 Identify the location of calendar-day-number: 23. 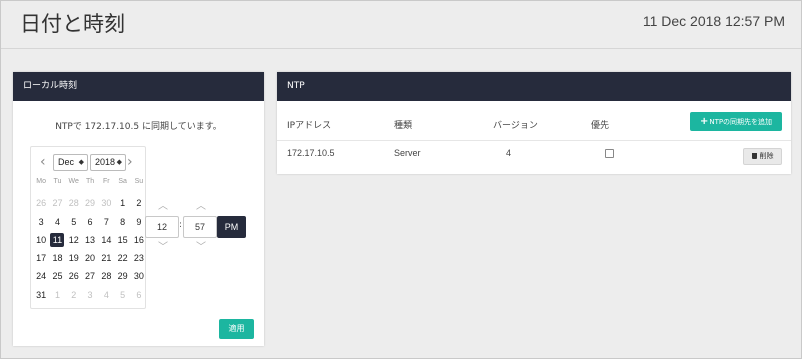
(138, 258).